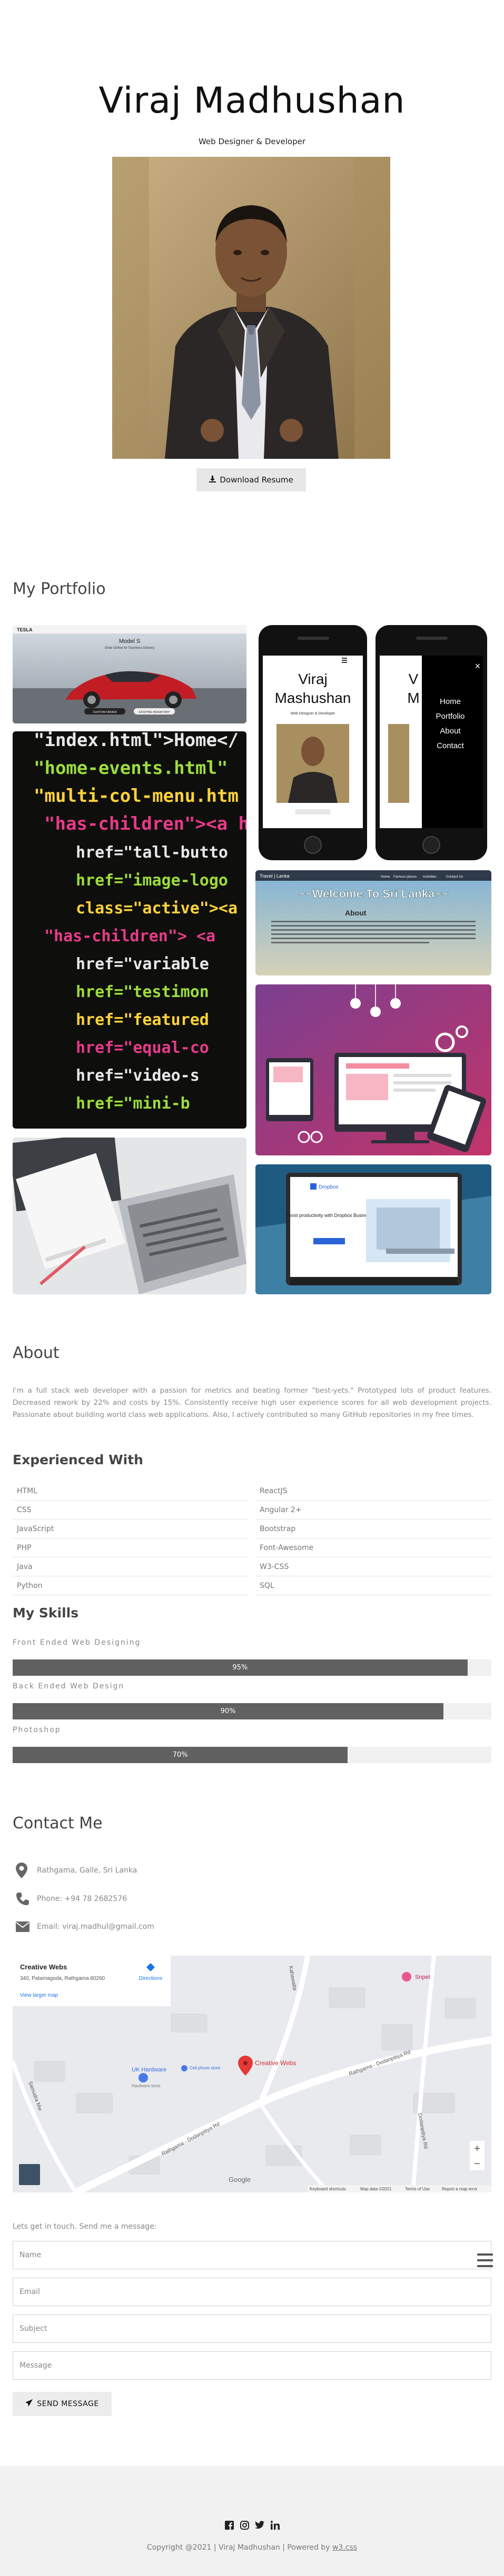  What do you see at coordinates (136, 797) in the screenshot?
I see `code-line: "multi-col-menu.htm` at bounding box center [136, 797].